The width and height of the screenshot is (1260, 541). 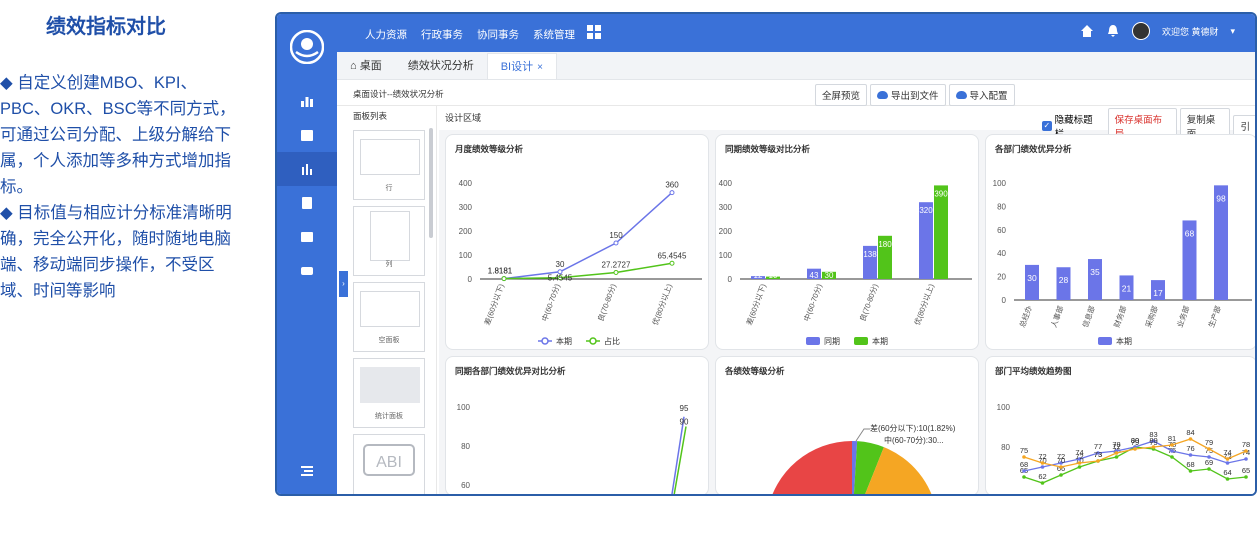 I want to click on data-label: 70, so click(x=1061, y=460).